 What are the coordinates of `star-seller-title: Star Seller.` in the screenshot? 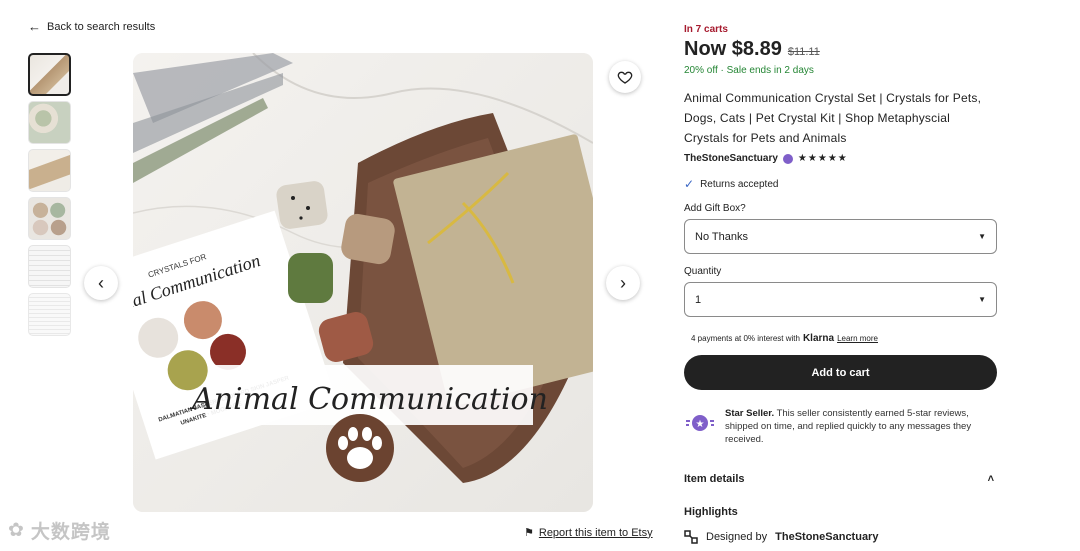 It's located at (750, 413).